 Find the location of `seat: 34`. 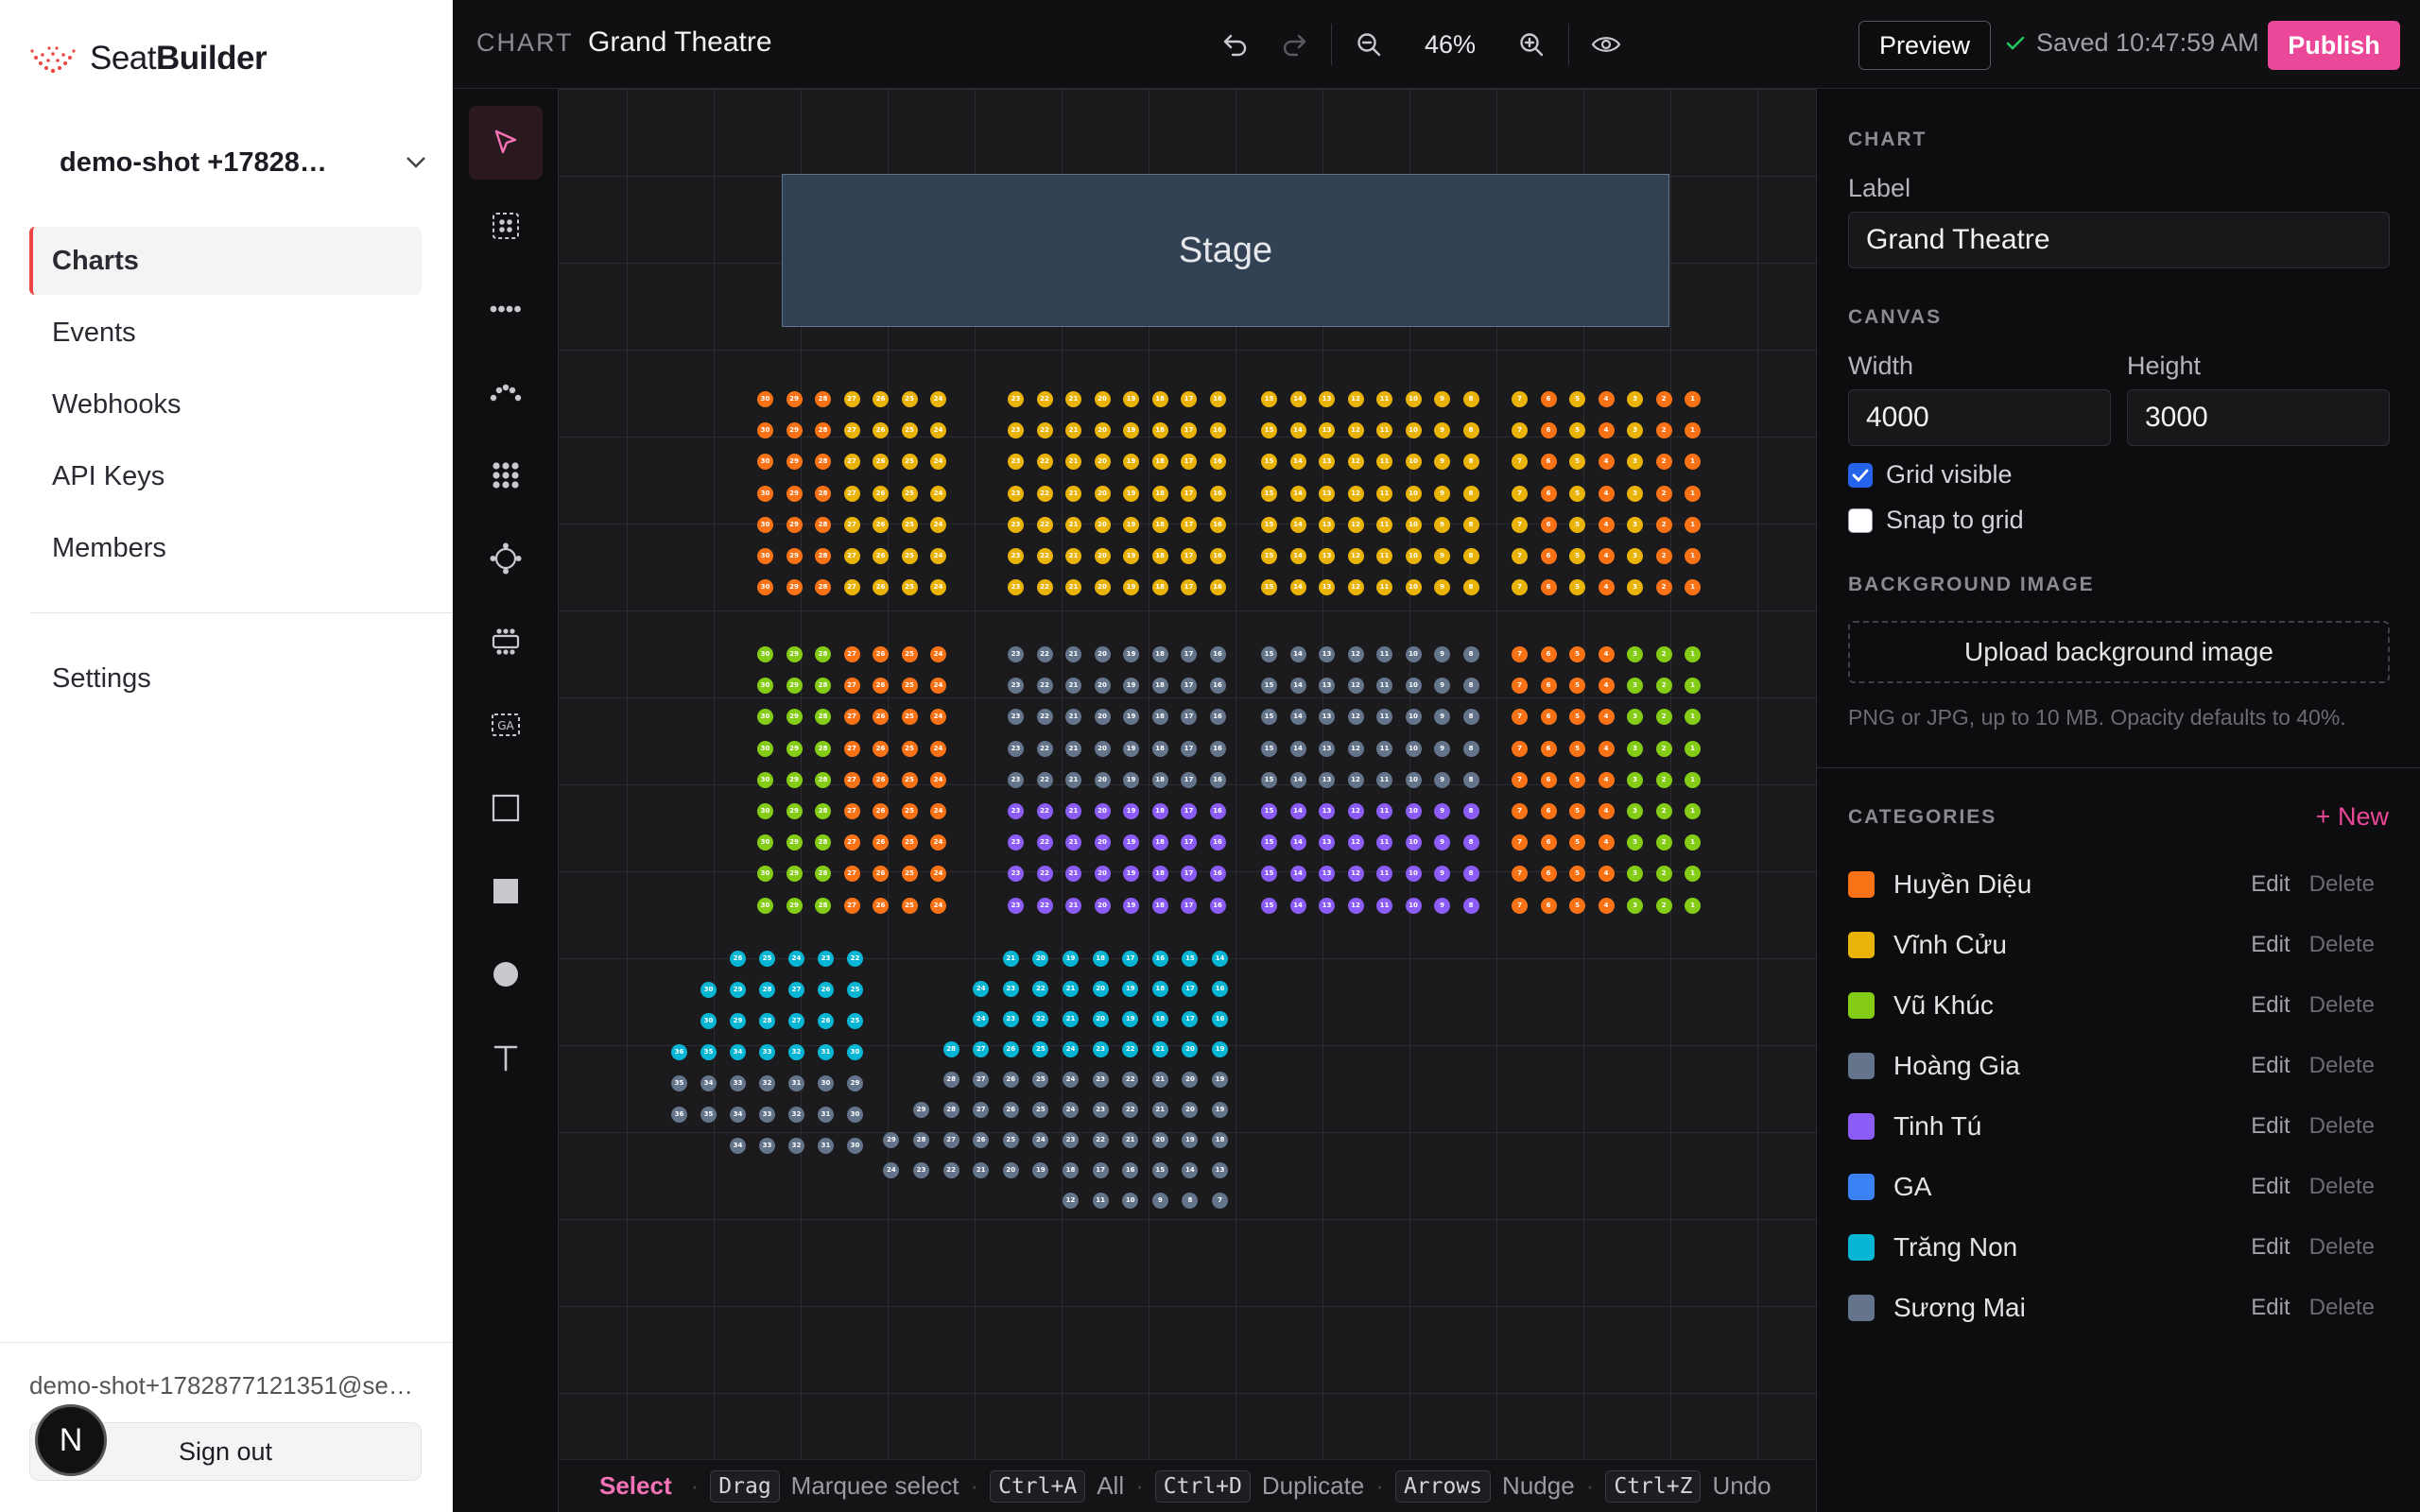

seat: 34 is located at coordinates (738, 1146).